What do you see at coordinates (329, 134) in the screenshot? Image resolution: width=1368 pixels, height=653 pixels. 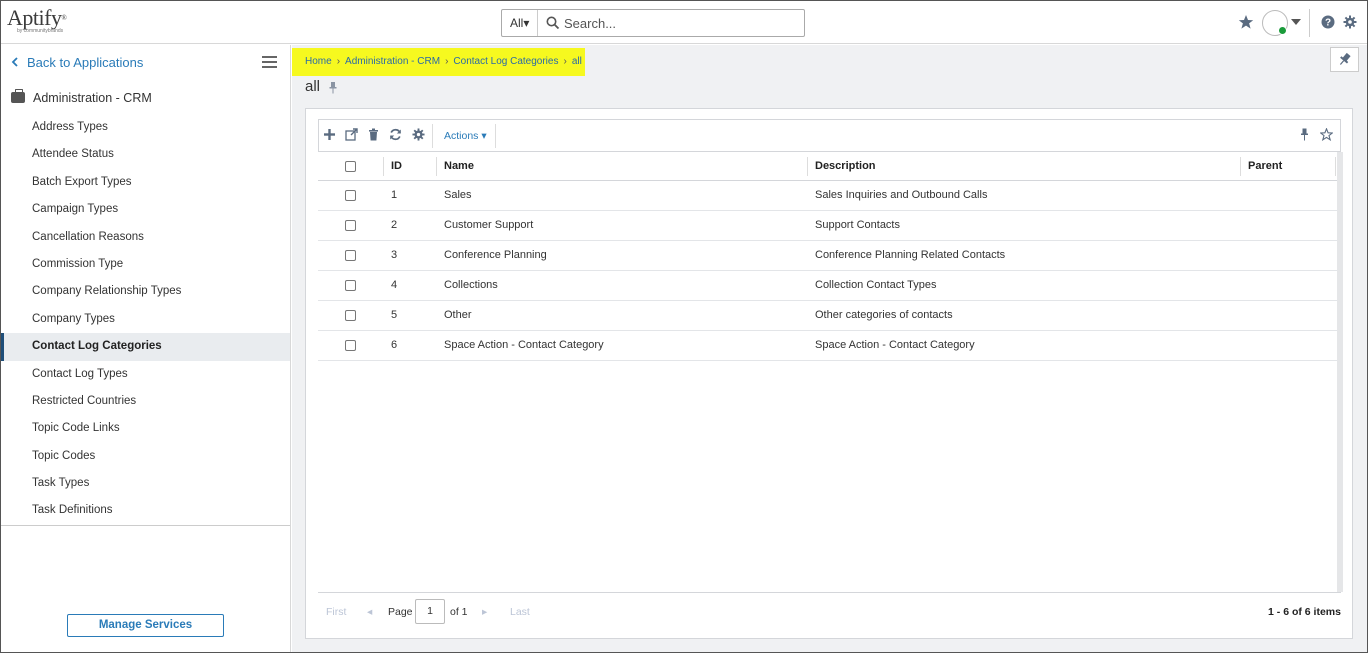 I see `add-icon` at bounding box center [329, 134].